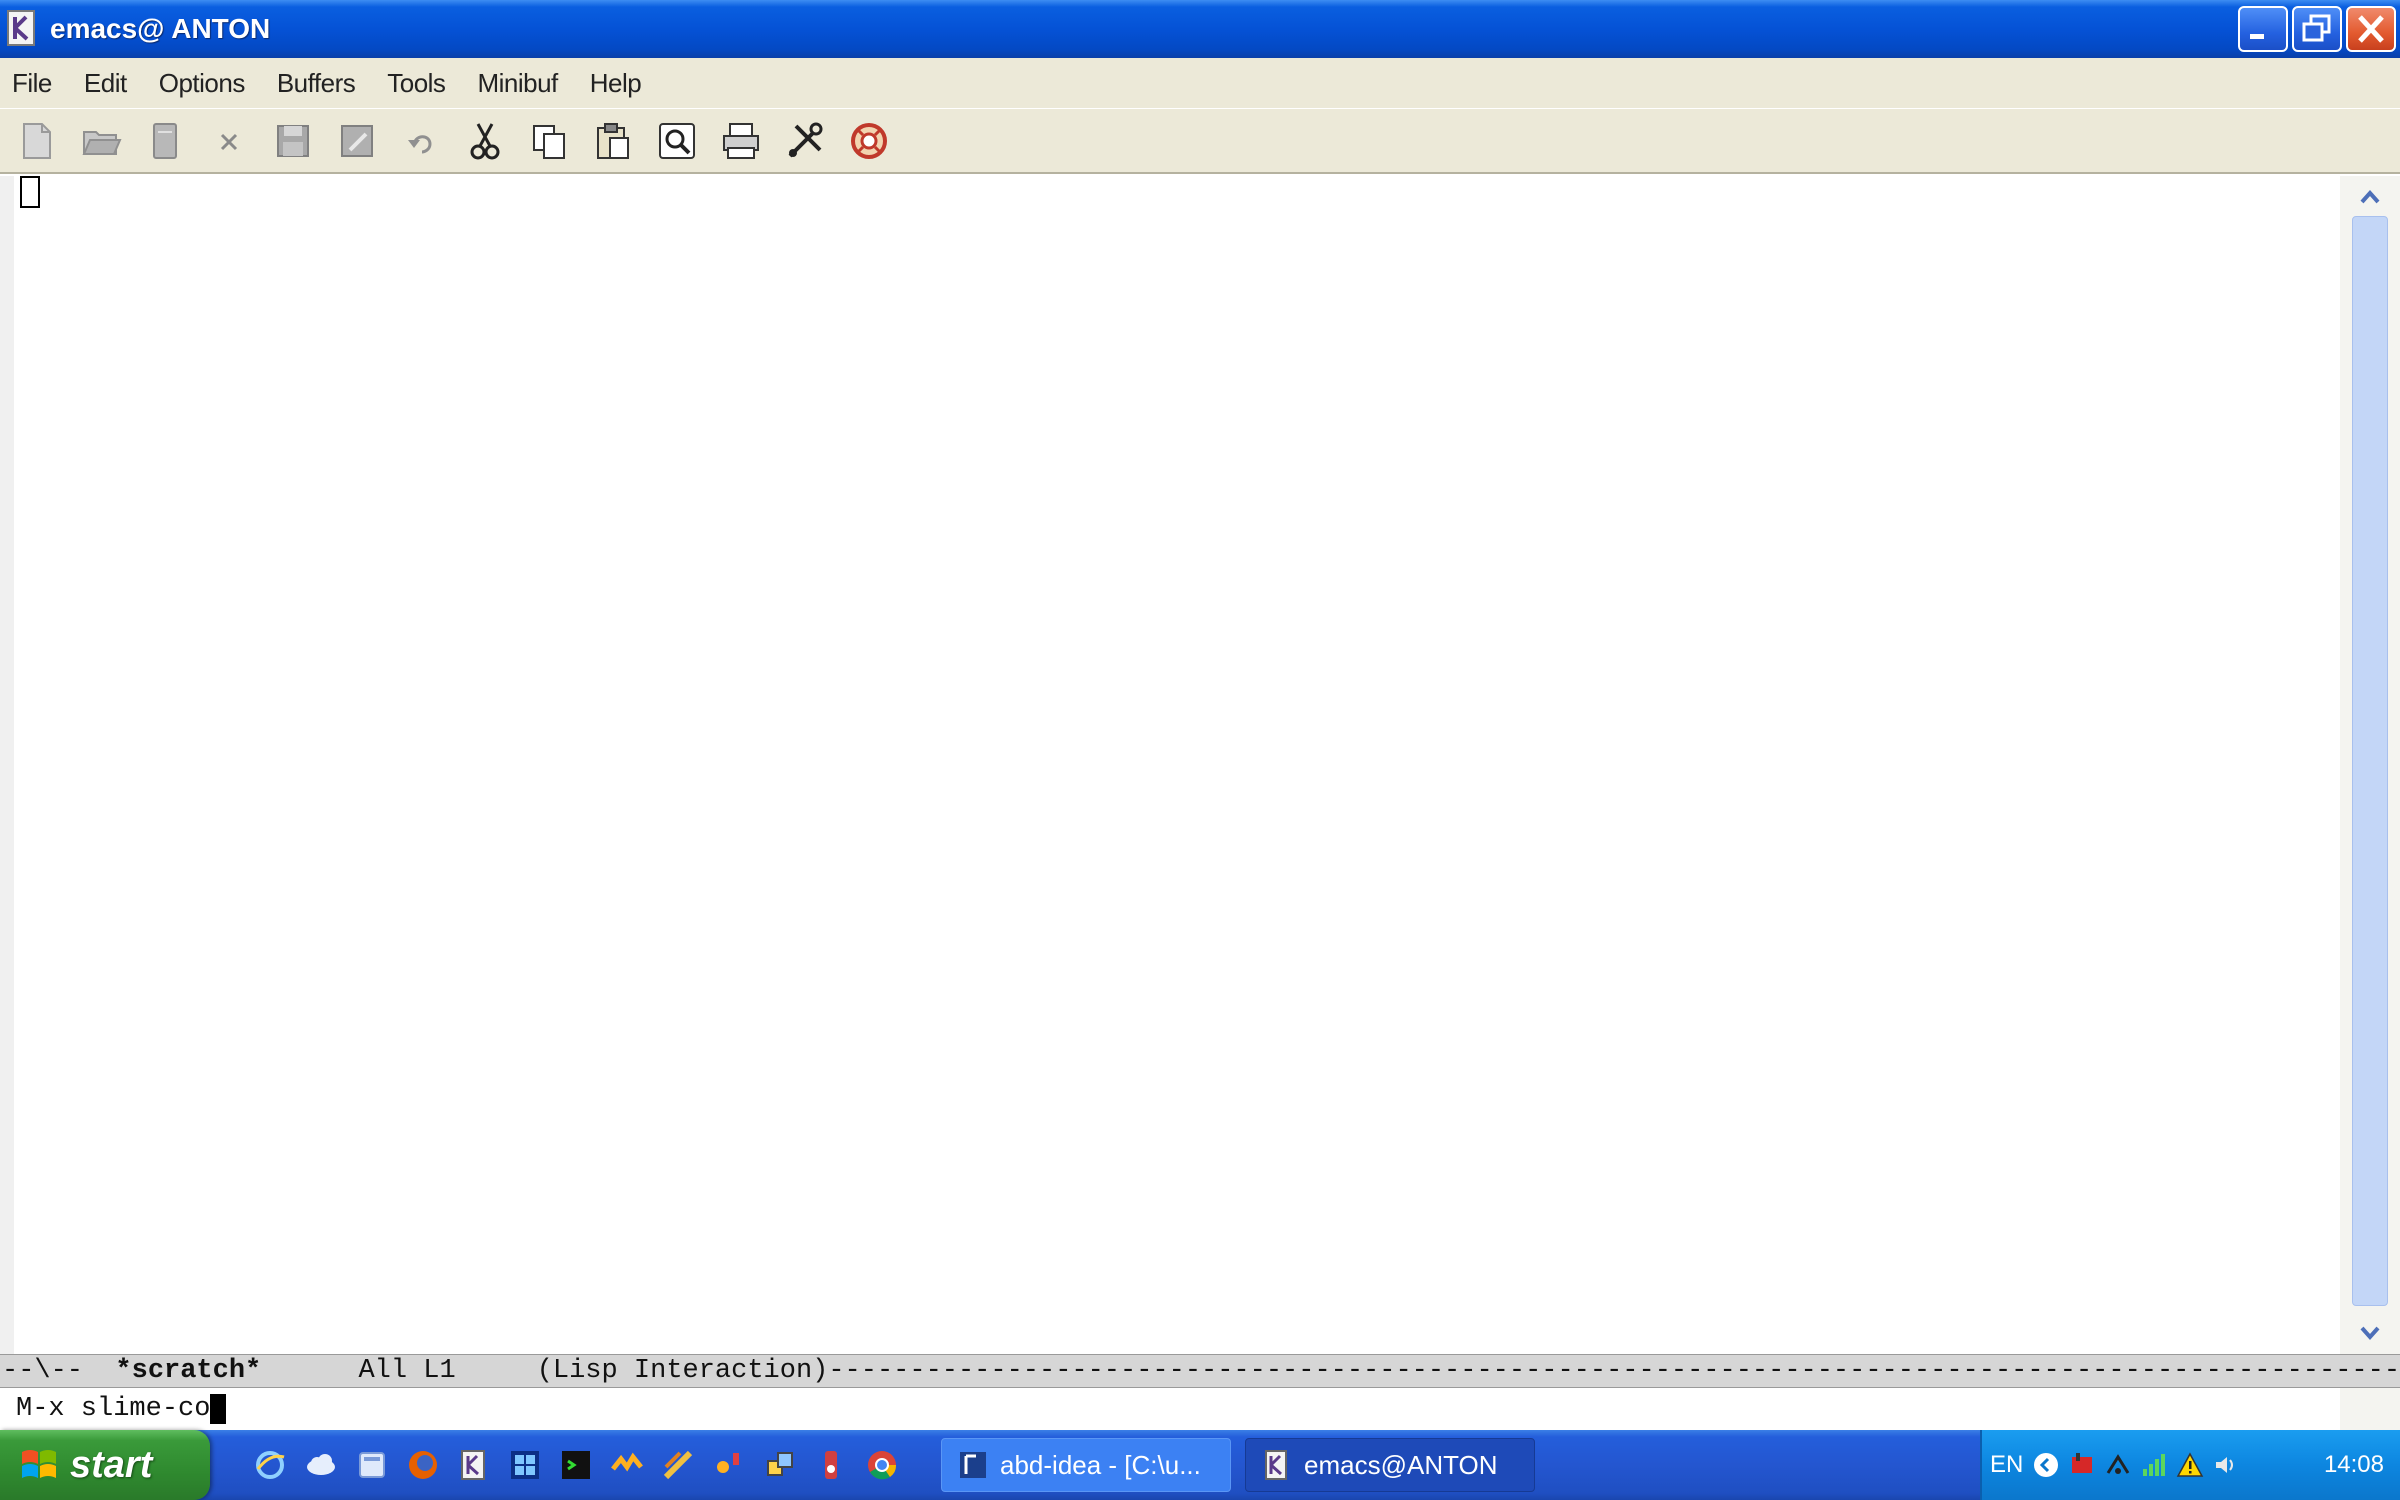 The image size is (2400, 1500). Describe the element at coordinates (683, 1371) in the screenshot. I see `modeline-major-mode: (Lisp Interaction)` at that location.